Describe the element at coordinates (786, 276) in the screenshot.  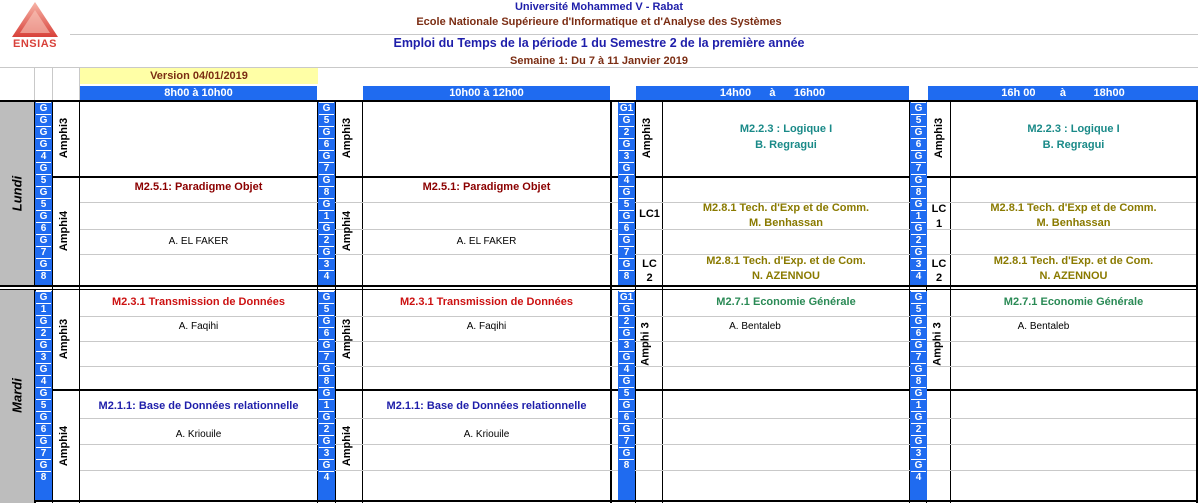
I see `teacher-azennou-mon-3: N. AZENNOU` at that location.